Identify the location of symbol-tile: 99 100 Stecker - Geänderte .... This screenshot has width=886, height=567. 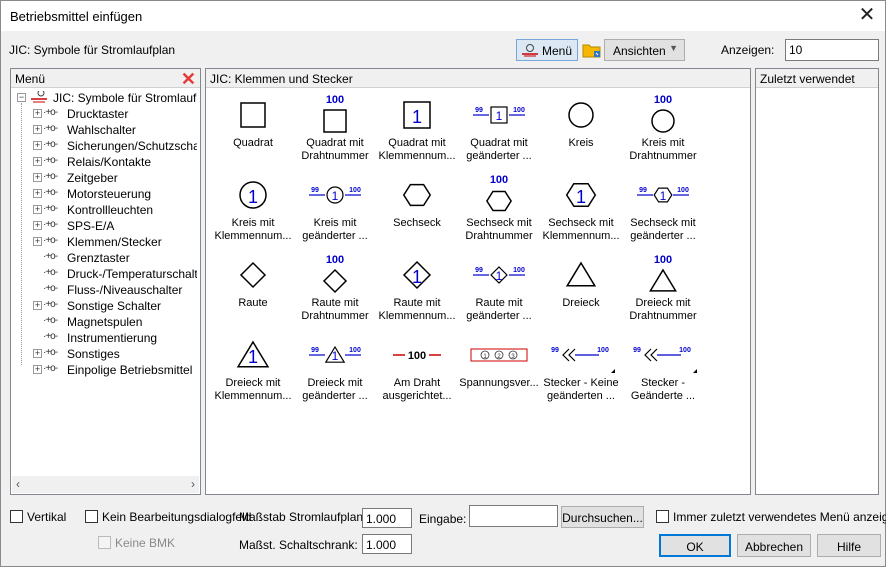
(663, 371).